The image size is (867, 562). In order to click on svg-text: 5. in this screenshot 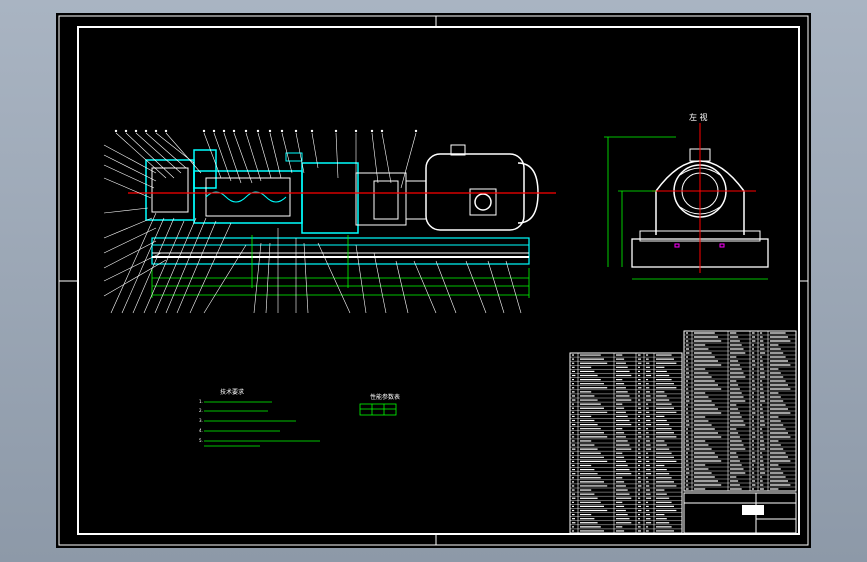, I will do `click(201, 440)`.